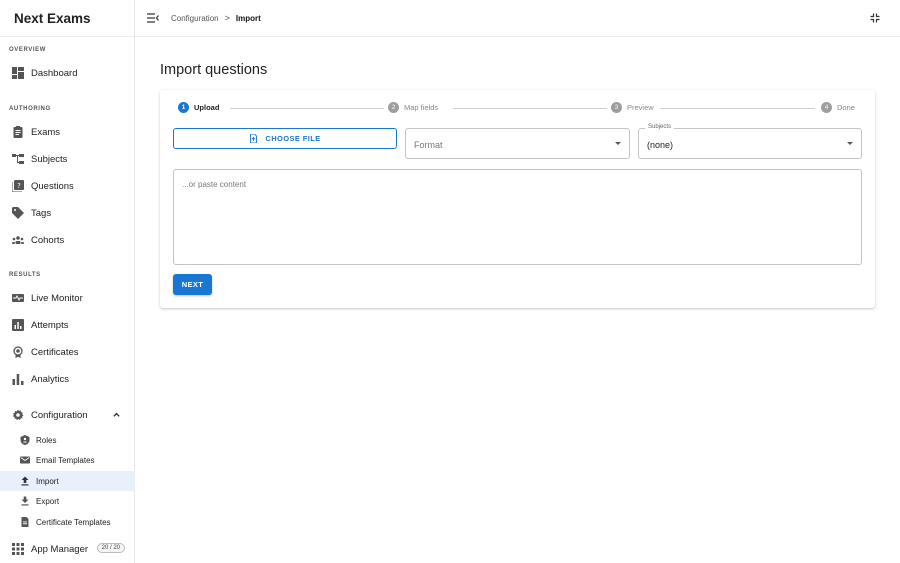  I want to click on sidebar-item-tags: Tags, so click(67, 213).